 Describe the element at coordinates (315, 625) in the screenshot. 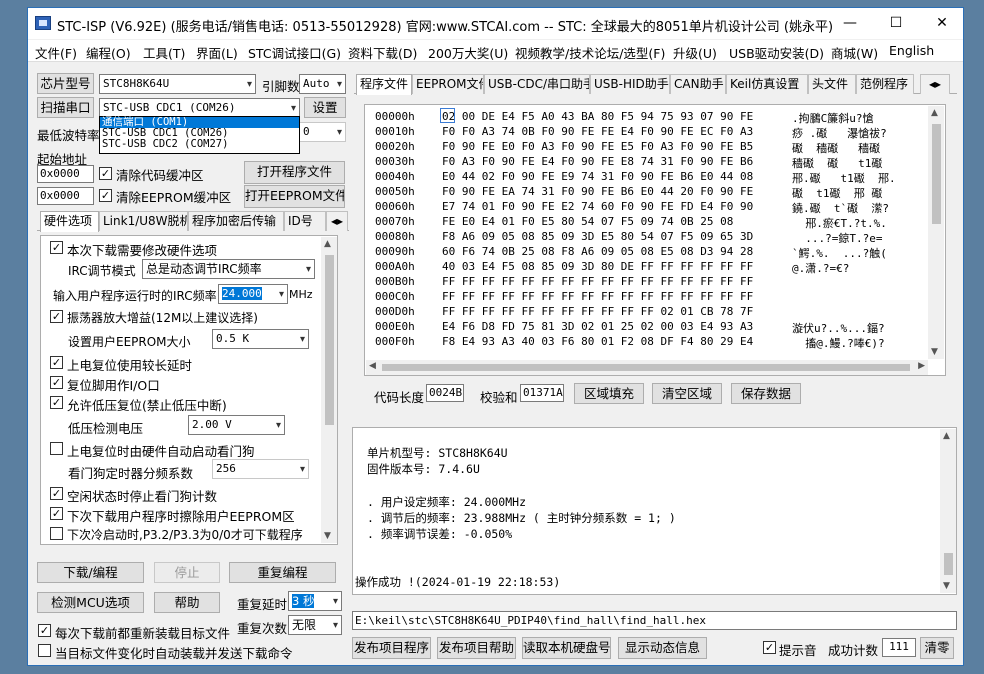

I see `retry-count-select: 无限 ▾` at that location.